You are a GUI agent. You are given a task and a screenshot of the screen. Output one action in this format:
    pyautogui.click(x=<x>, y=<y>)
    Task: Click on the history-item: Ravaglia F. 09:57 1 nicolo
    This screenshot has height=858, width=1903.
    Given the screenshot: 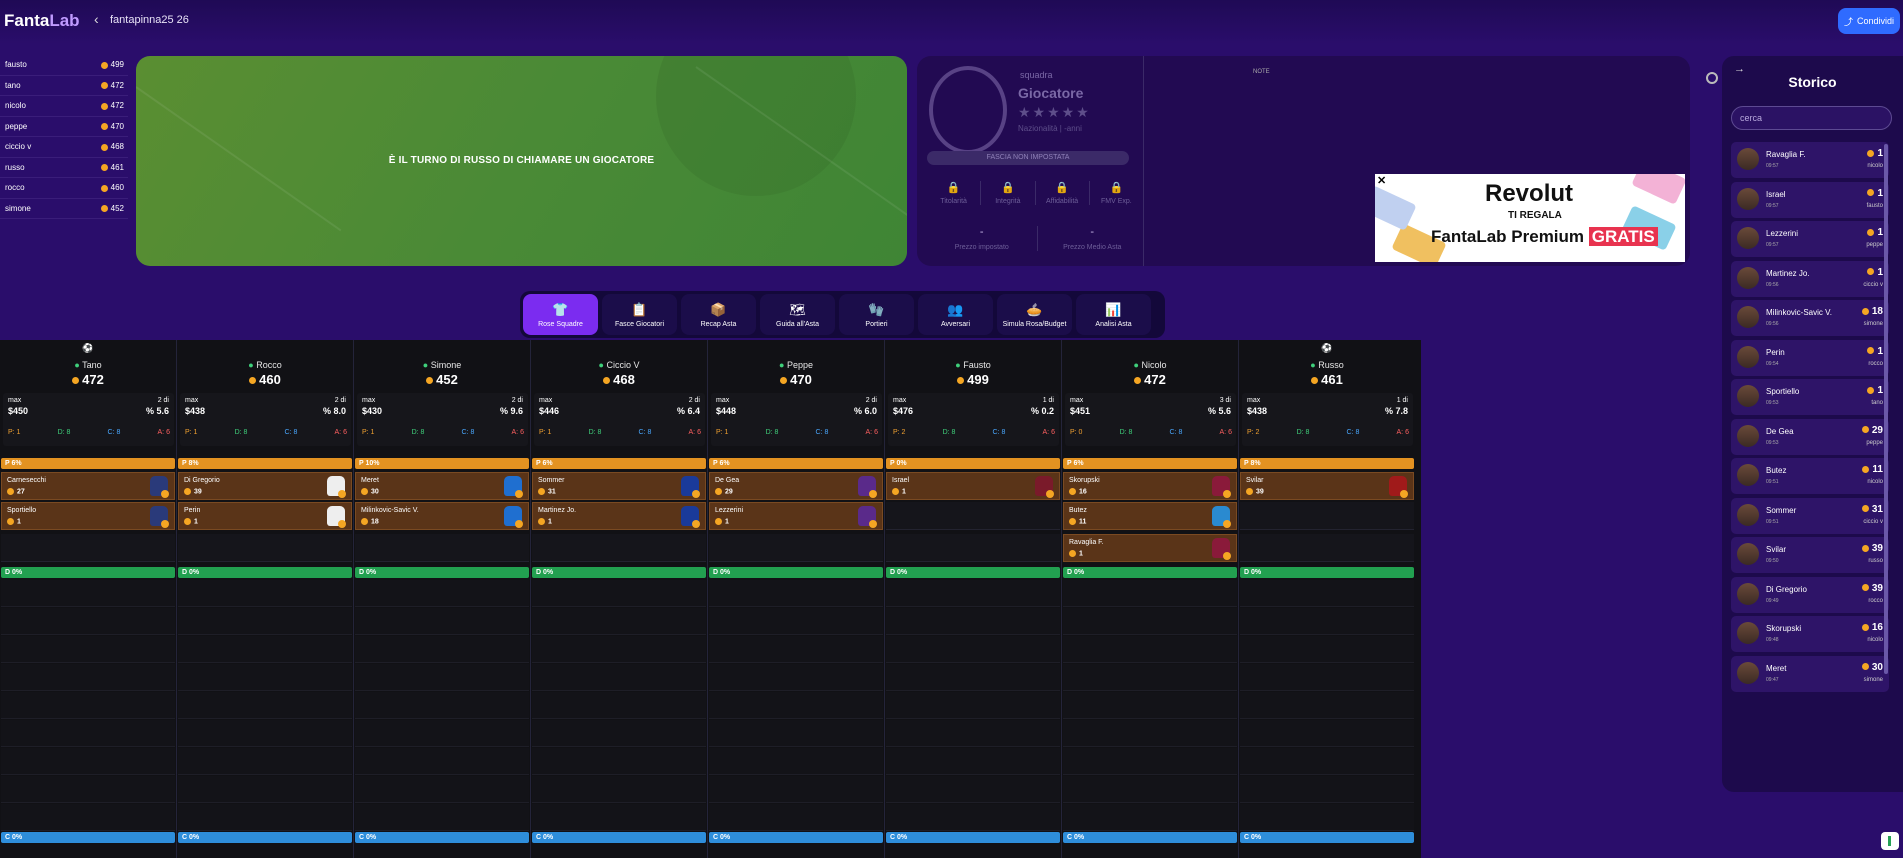 What is the action you would take?
    pyautogui.click(x=1810, y=160)
    